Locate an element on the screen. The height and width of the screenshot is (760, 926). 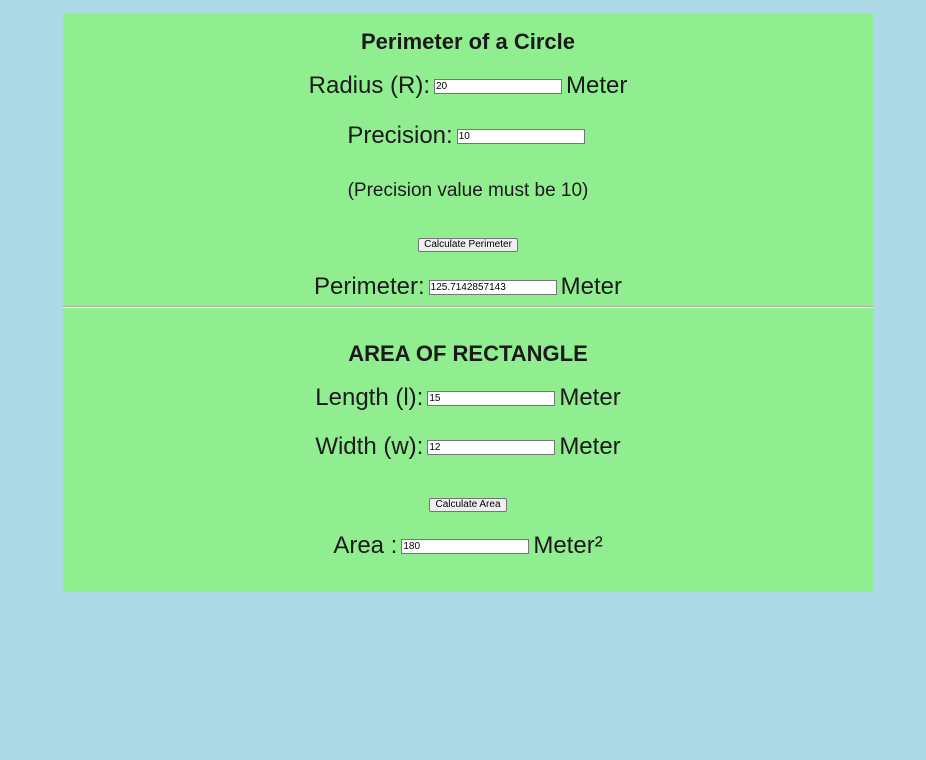
section-divider is located at coordinates (468, 307).